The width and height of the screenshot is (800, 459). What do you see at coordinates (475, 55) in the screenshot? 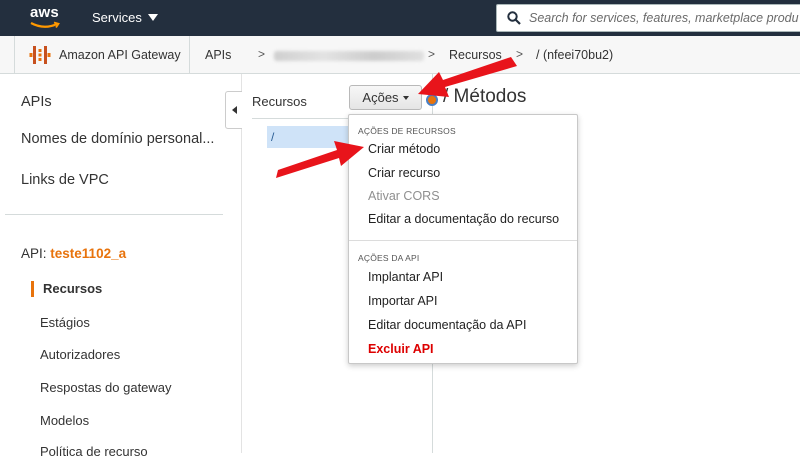
I see `breadcrumb-recursos: Recursos` at bounding box center [475, 55].